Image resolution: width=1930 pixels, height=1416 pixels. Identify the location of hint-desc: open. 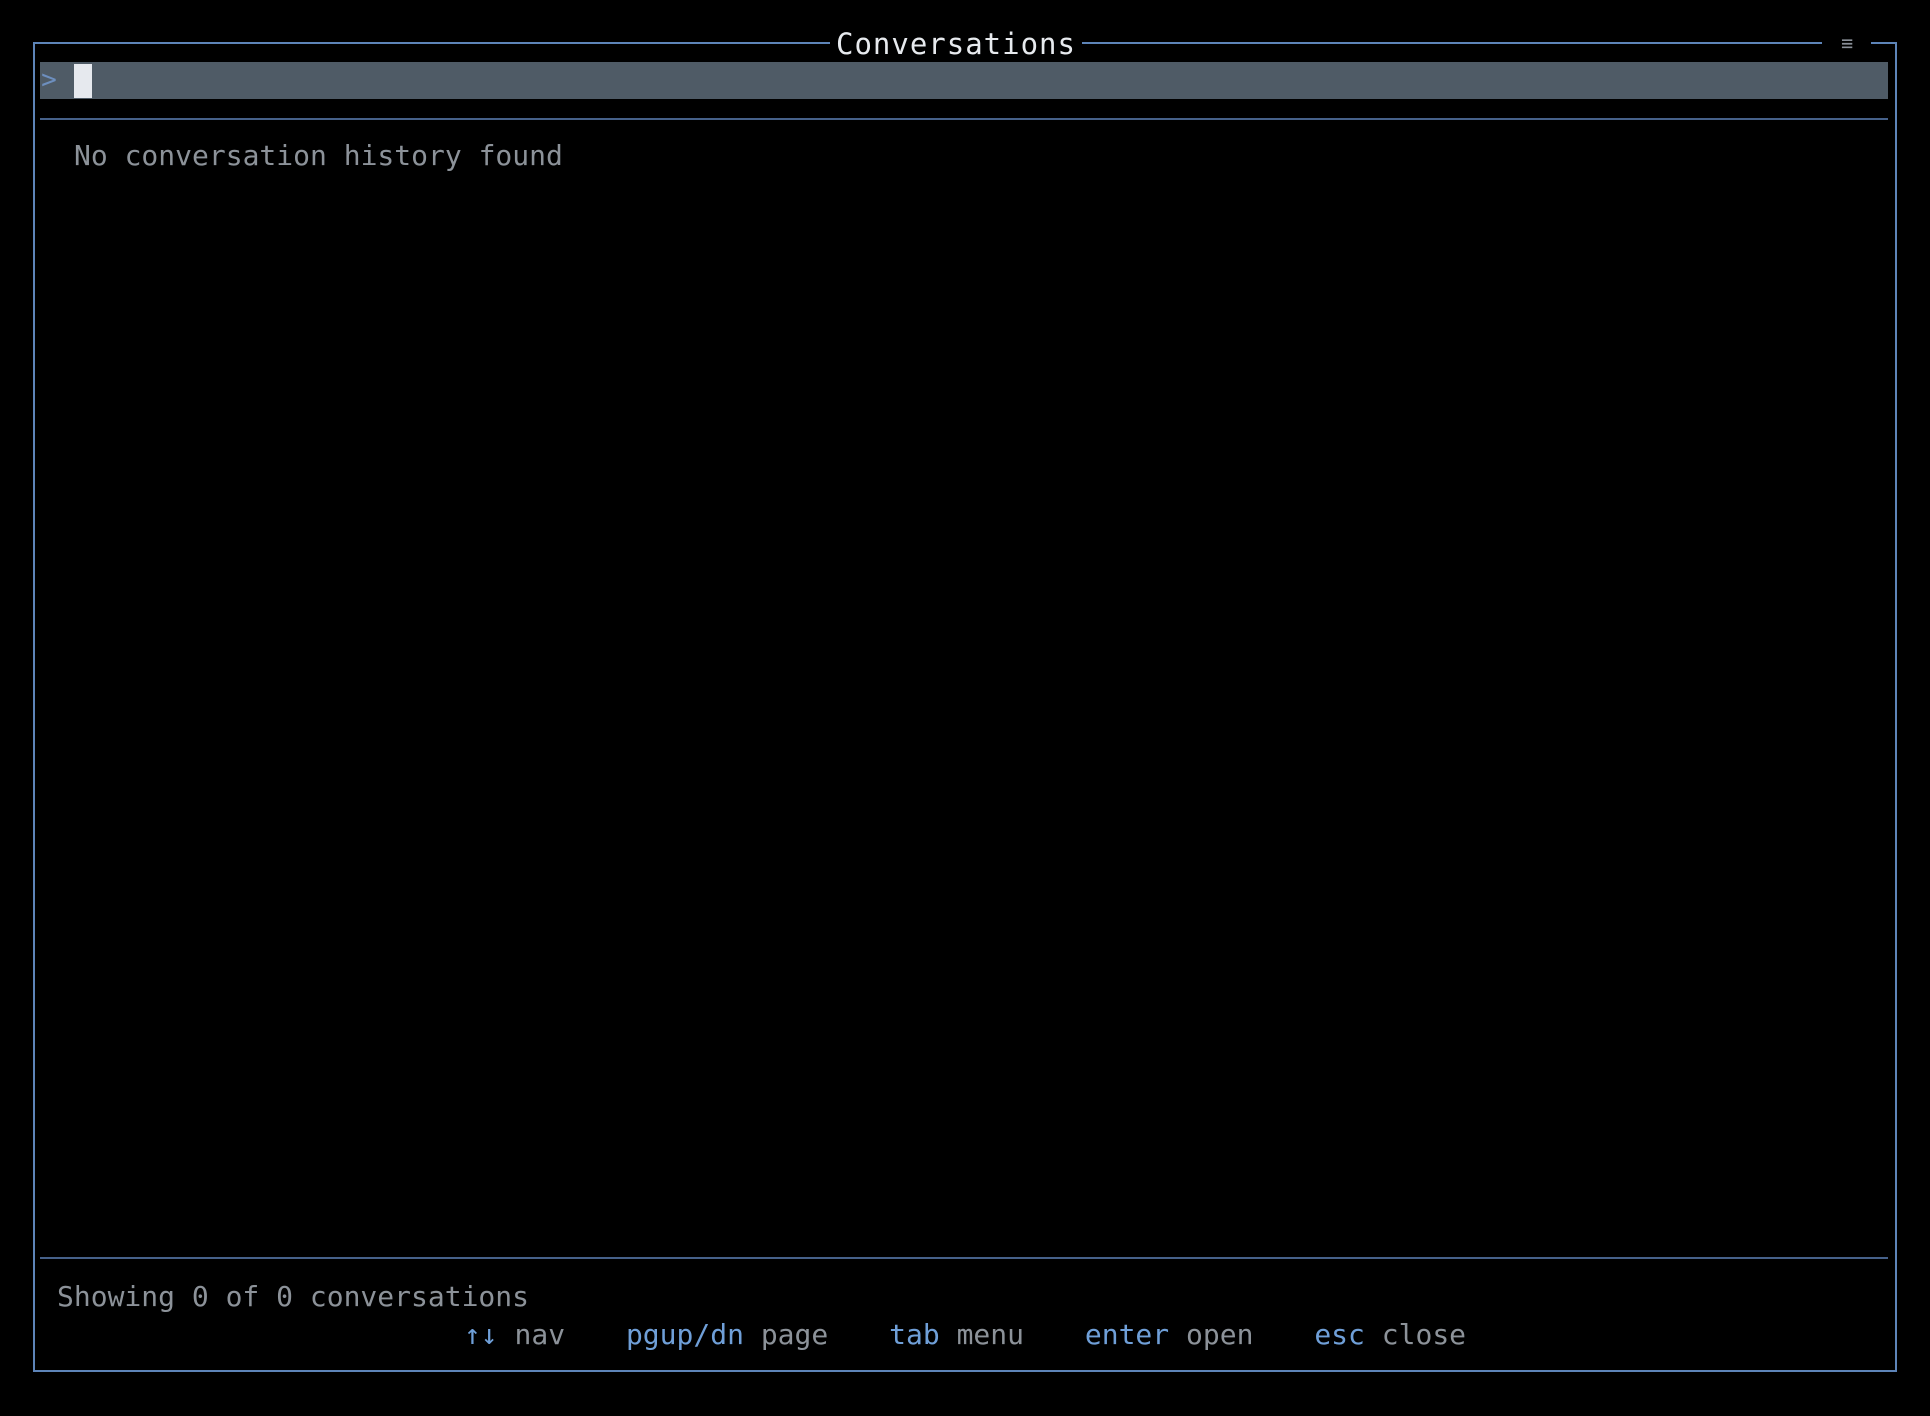
(1220, 1334).